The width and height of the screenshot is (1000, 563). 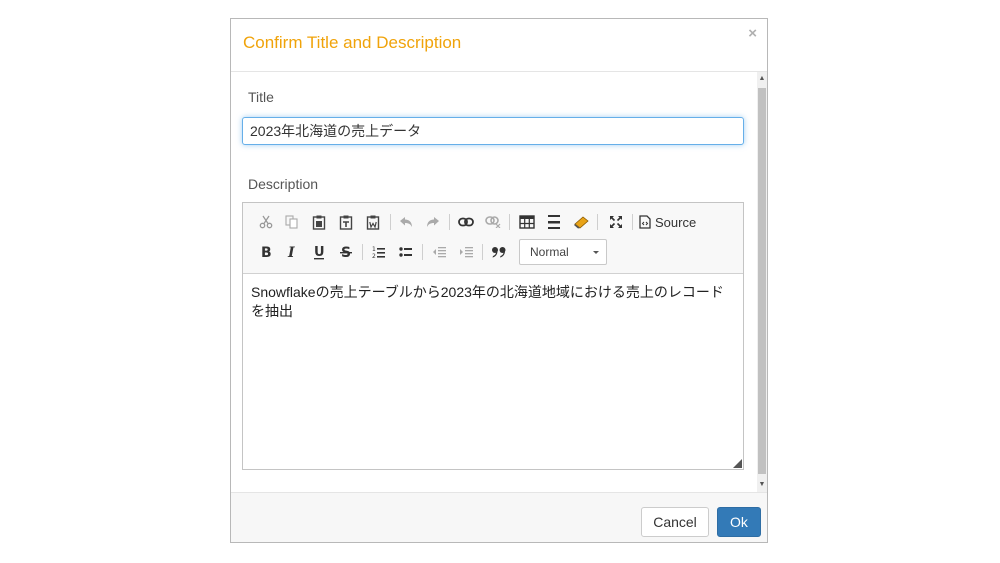 What do you see at coordinates (406, 222) in the screenshot?
I see `undo-icon` at bounding box center [406, 222].